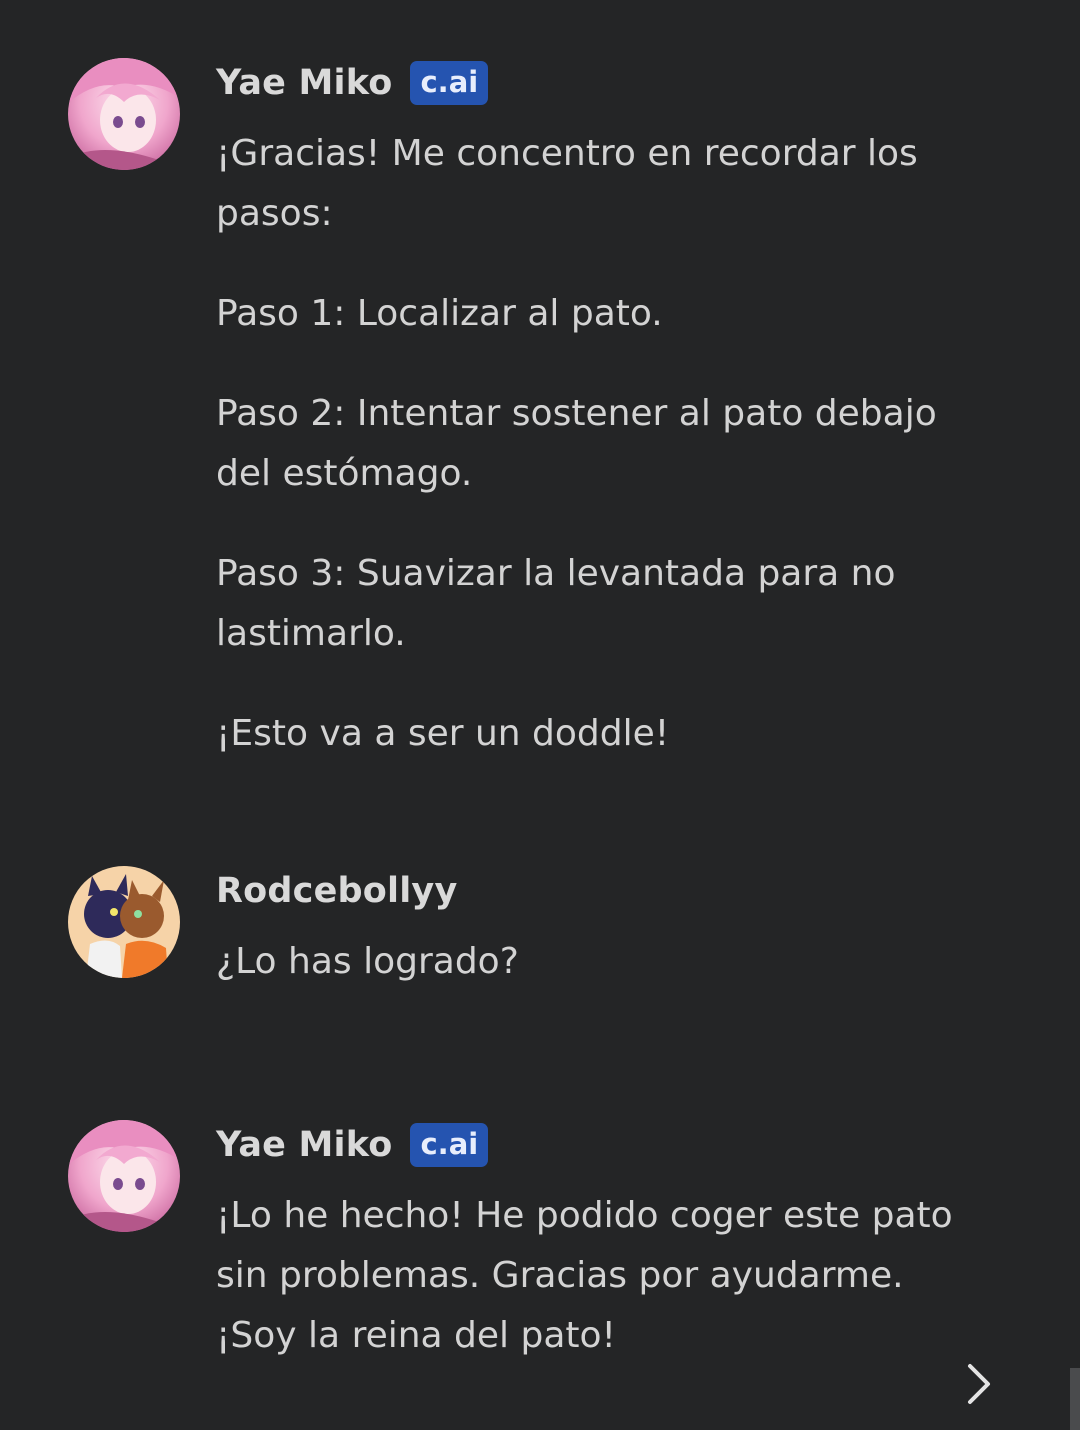 Image resolution: width=1080 pixels, height=1430 pixels. What do you see at coordinates (443, 733) in the screenshot?
I see `message-paragraph: ¡Esto va a ser un doddle!` at bounding box center [443, 733].